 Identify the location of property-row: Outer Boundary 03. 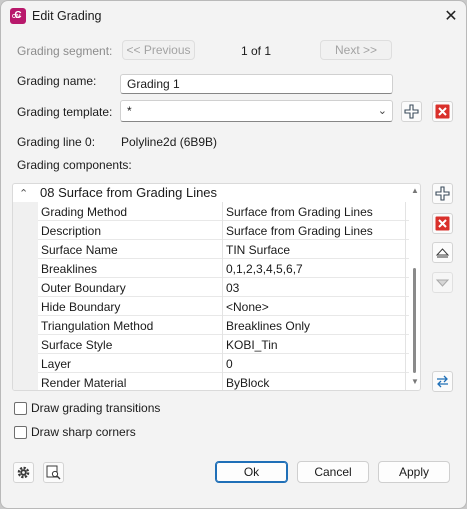
(211, 287).